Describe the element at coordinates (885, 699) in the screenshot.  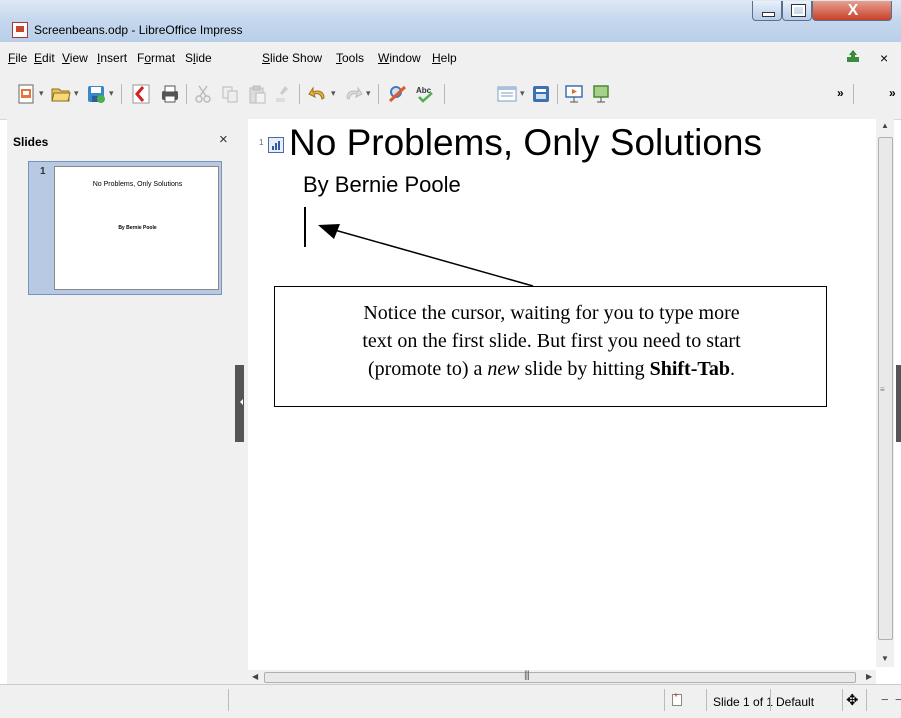
I see `zoom-out-icon: −` at that location.